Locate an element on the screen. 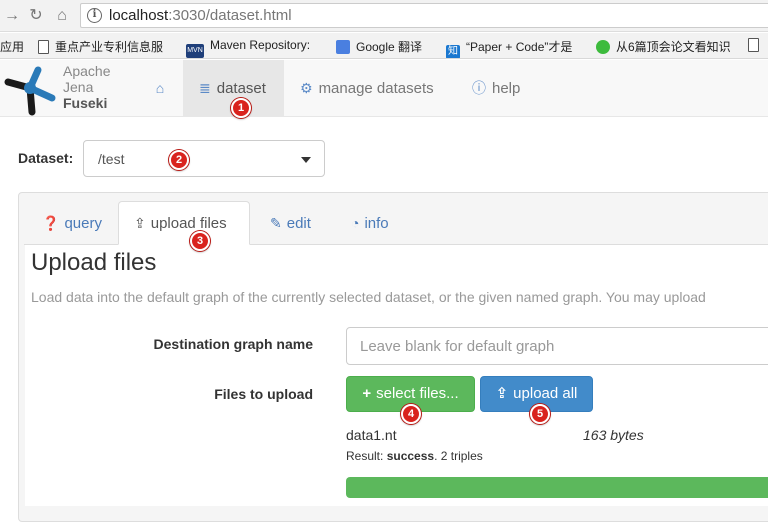  marker-4: 4 is located at coordinates (411, 414).